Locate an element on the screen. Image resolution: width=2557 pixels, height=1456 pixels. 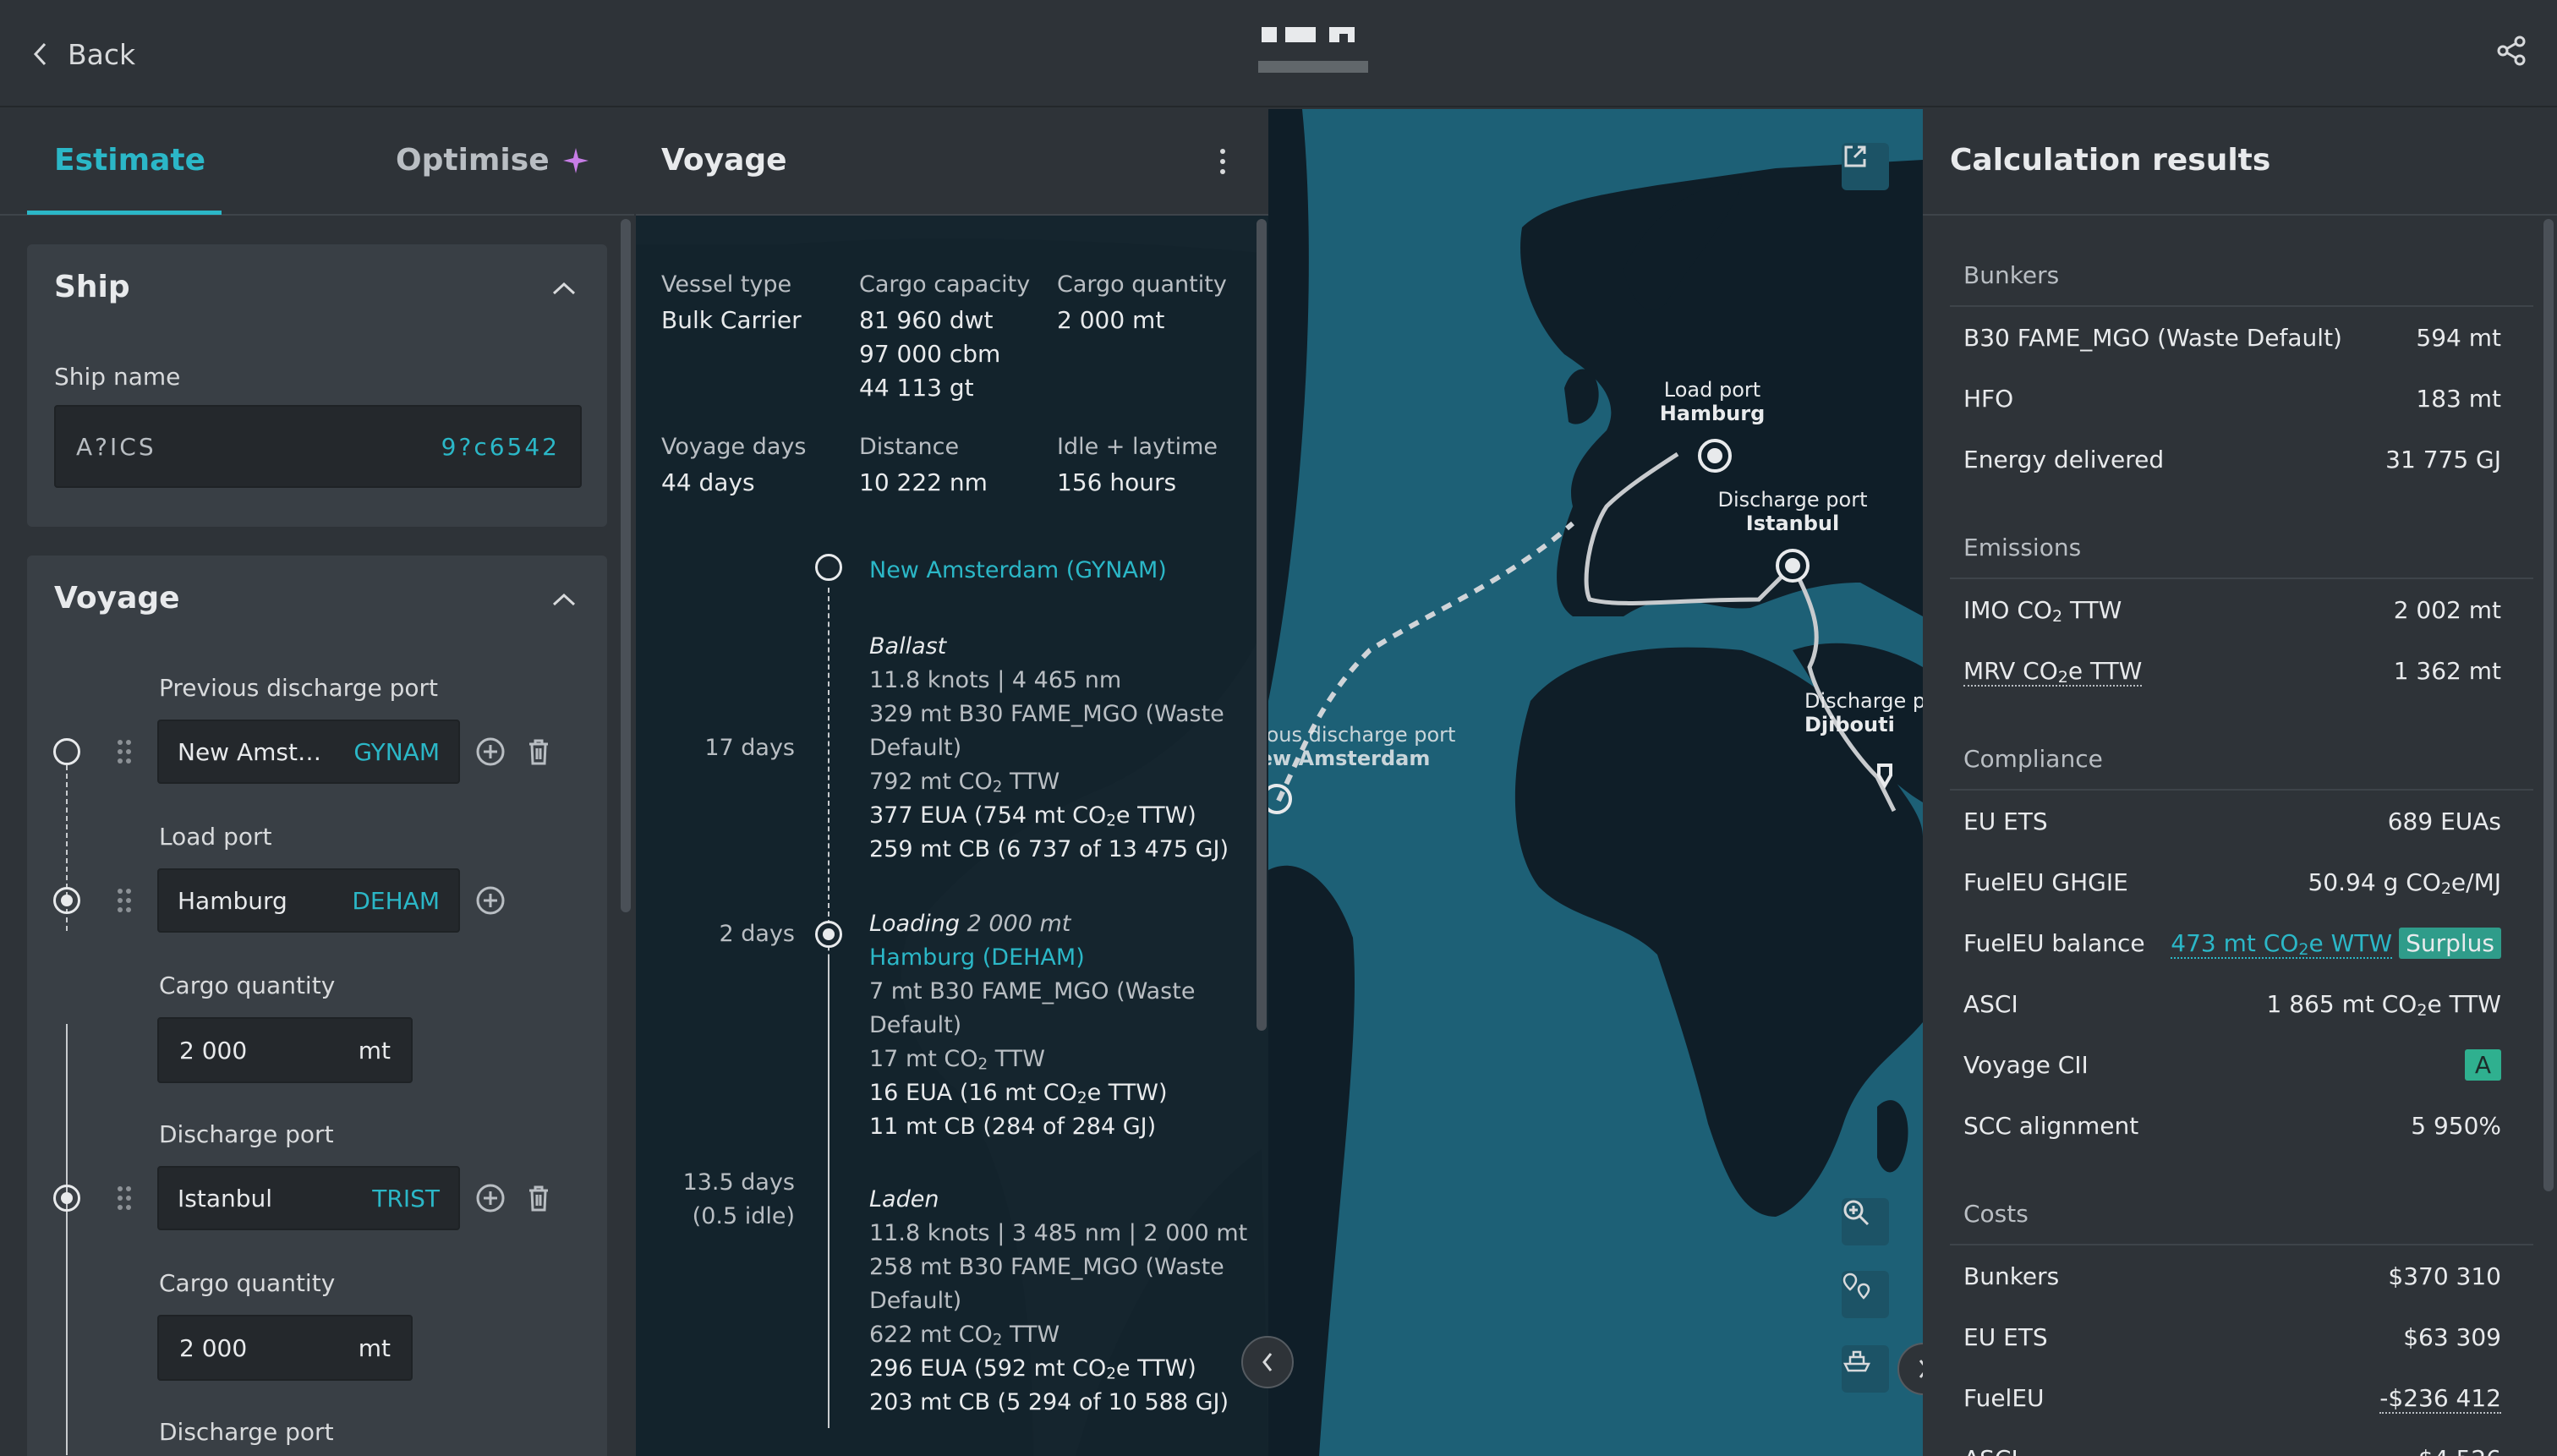
back-button: Back is located at coordinates (83, 54).